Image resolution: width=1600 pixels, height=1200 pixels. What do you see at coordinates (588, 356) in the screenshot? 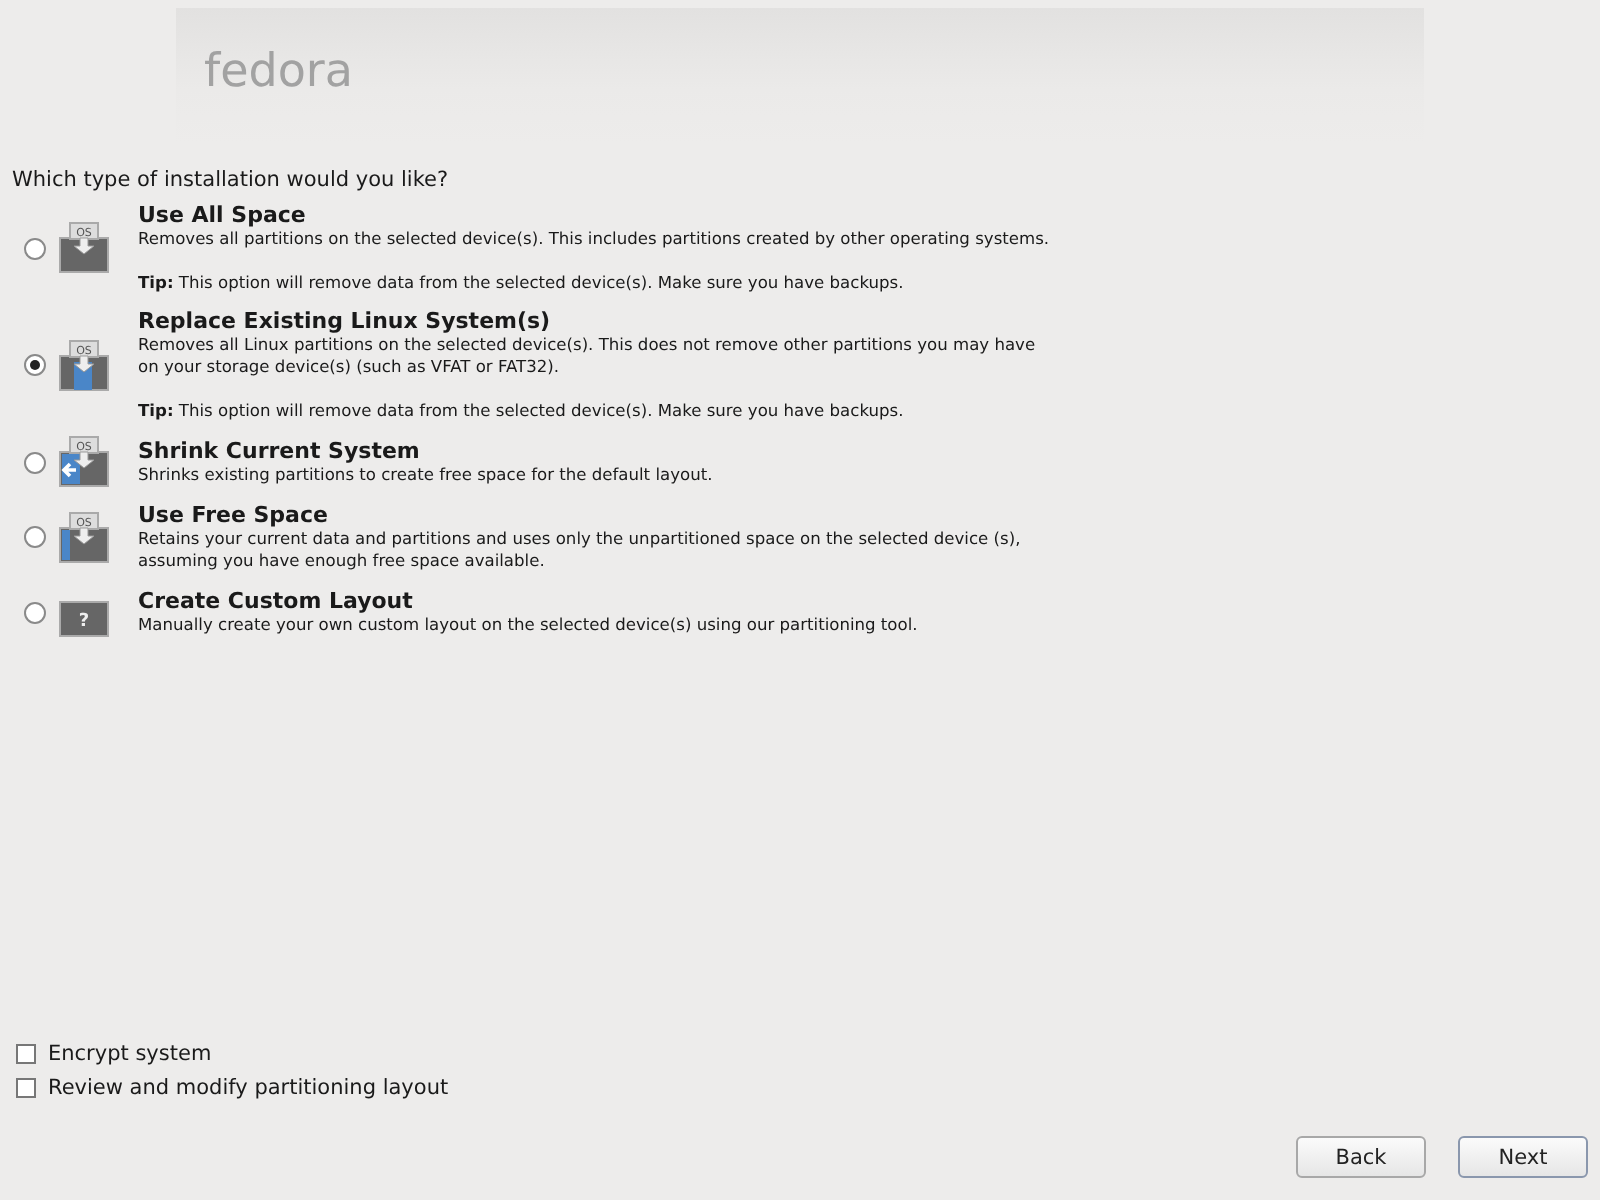
I see `option-description: Removes all Linux partitions on the selected device(s). This does not remove other partitions you may have on your storage device(s) (such as VFAT or FAT32).` at bounding box center [588, 356].